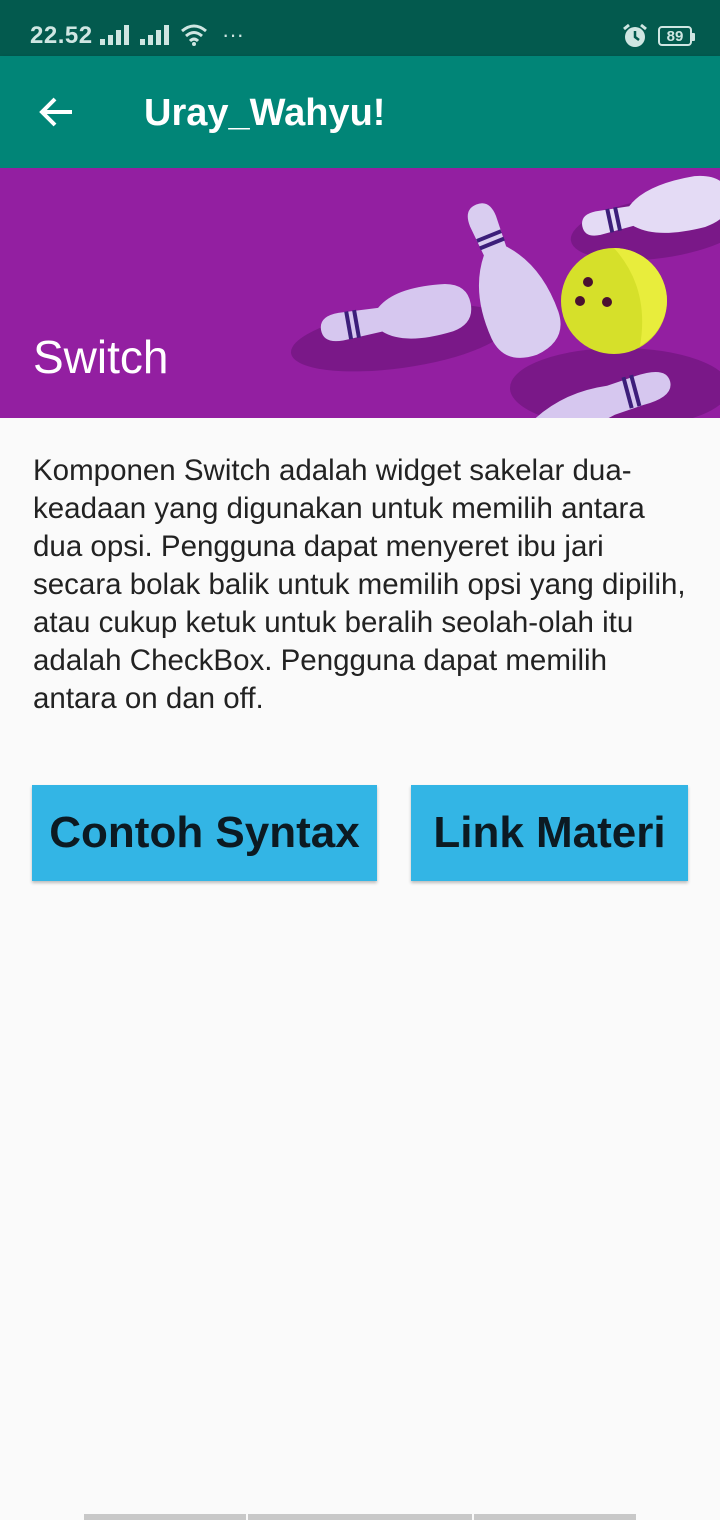  What do you see at coordinates (101, 357) in the screenshot?
I see `banner-title: Switch` at bounding box center [101, 357].